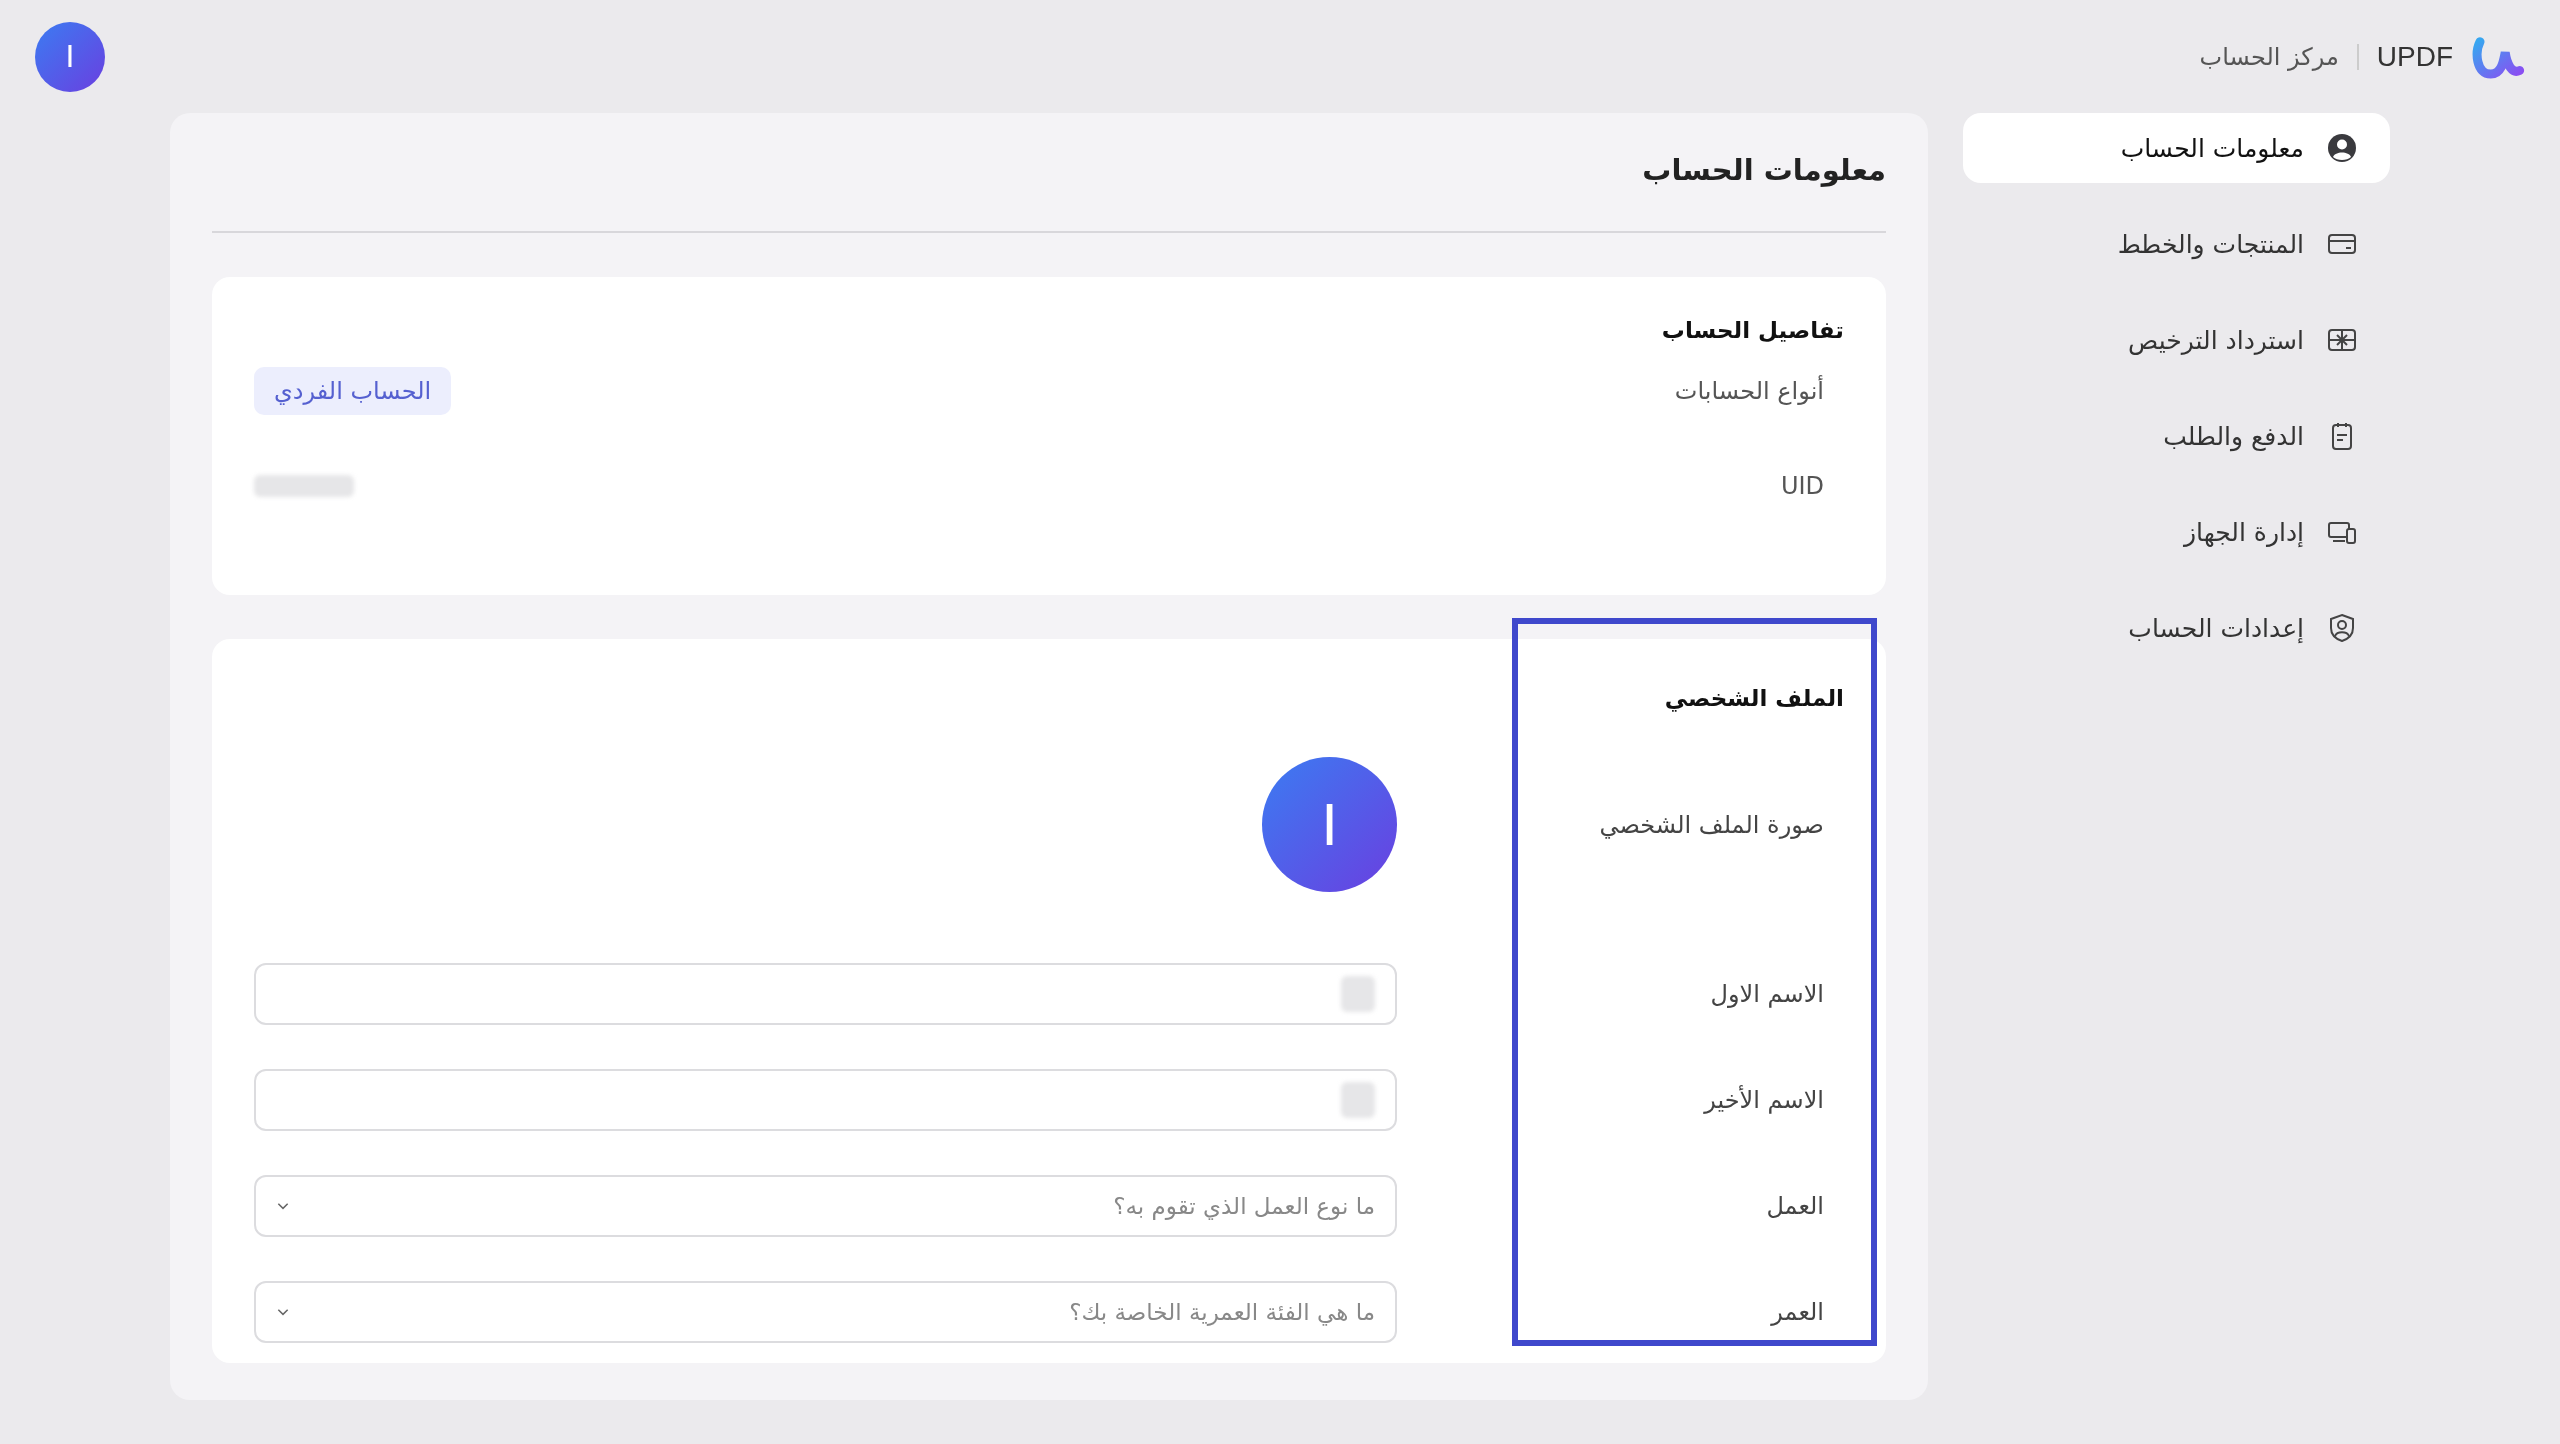 This screenshot has height=1444, width=2560. I want to click on dropdown-field: ما هي الفئة العمرية الخاصة بك؟, so click(825, 1312).